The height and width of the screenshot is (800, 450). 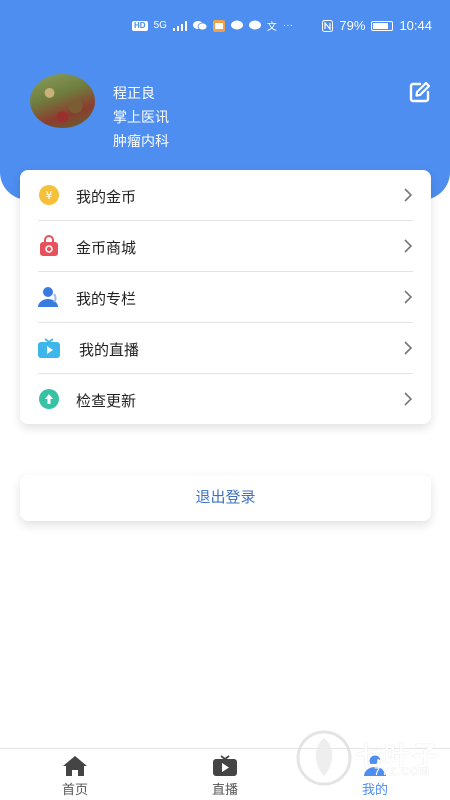 What do you see at coordinates (179, 25) in the screenshot?
I see `signal-icon` at bounding box center [179, 25].